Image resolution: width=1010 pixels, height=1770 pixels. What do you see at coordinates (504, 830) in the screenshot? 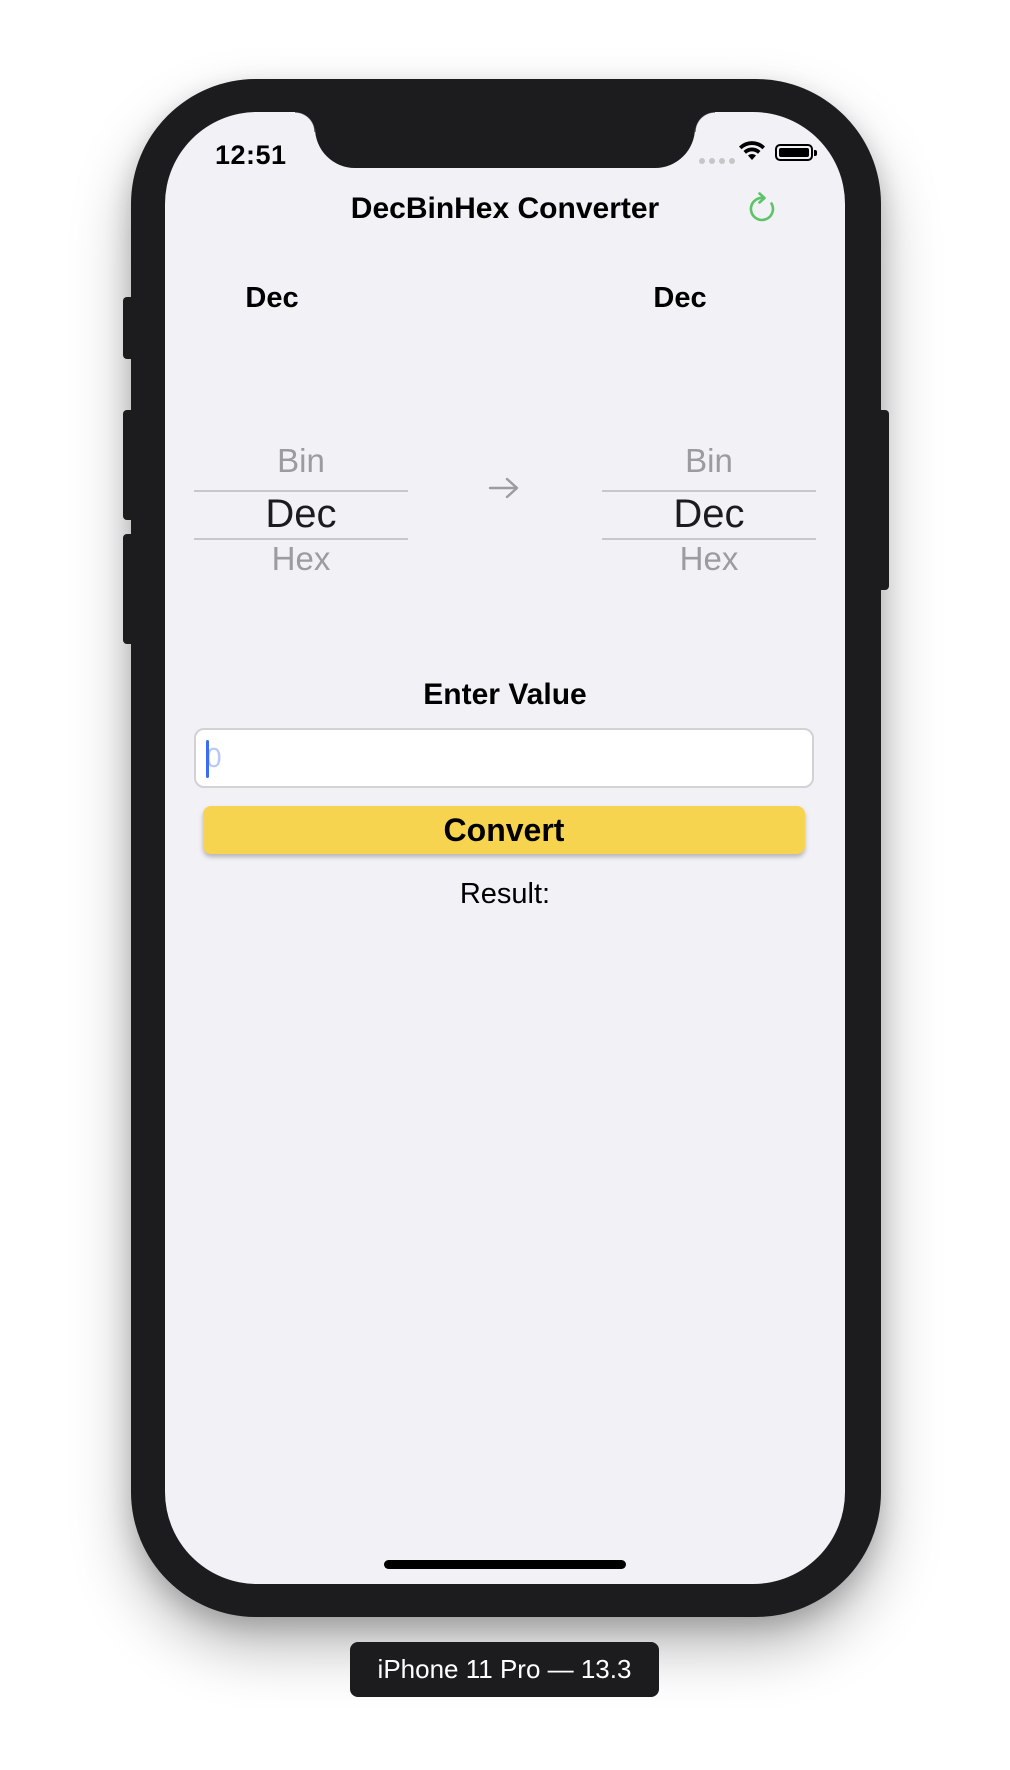
I see `convert-button: Convert` at bounding box center [504, 830].